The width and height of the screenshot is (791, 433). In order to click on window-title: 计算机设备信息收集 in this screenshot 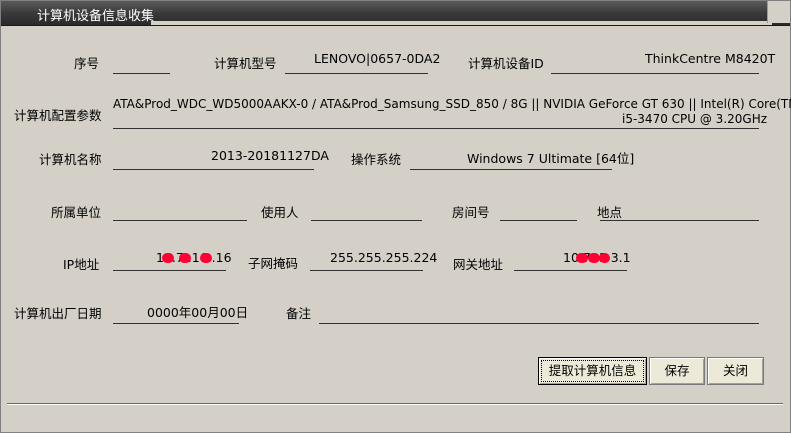, I will do `click(96, 16)`.